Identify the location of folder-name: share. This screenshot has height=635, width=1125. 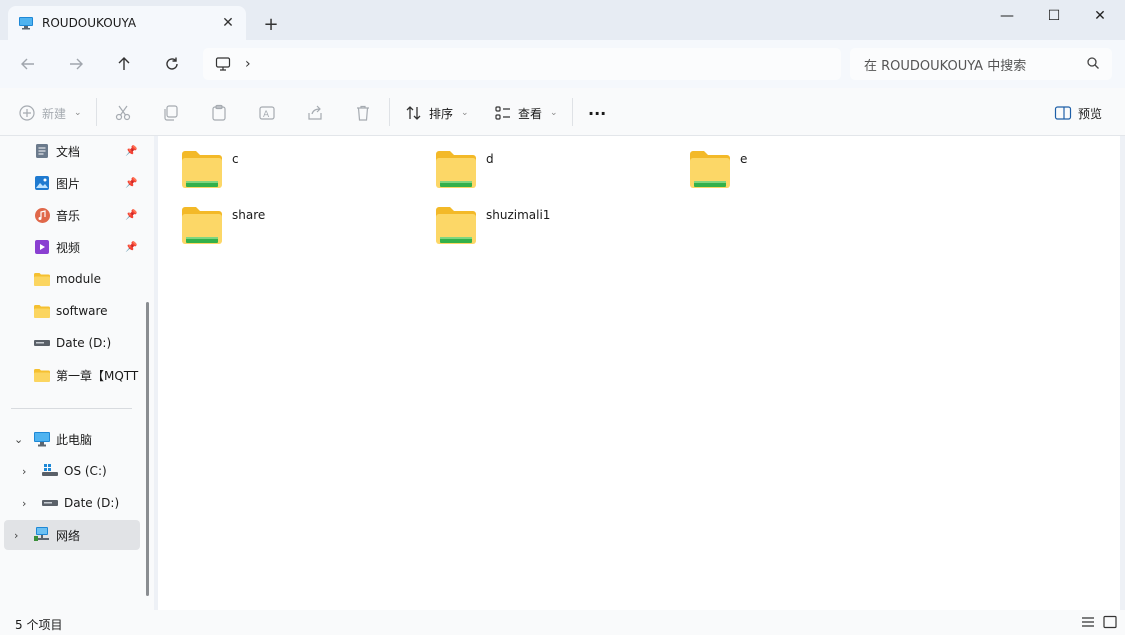
(249, 215).